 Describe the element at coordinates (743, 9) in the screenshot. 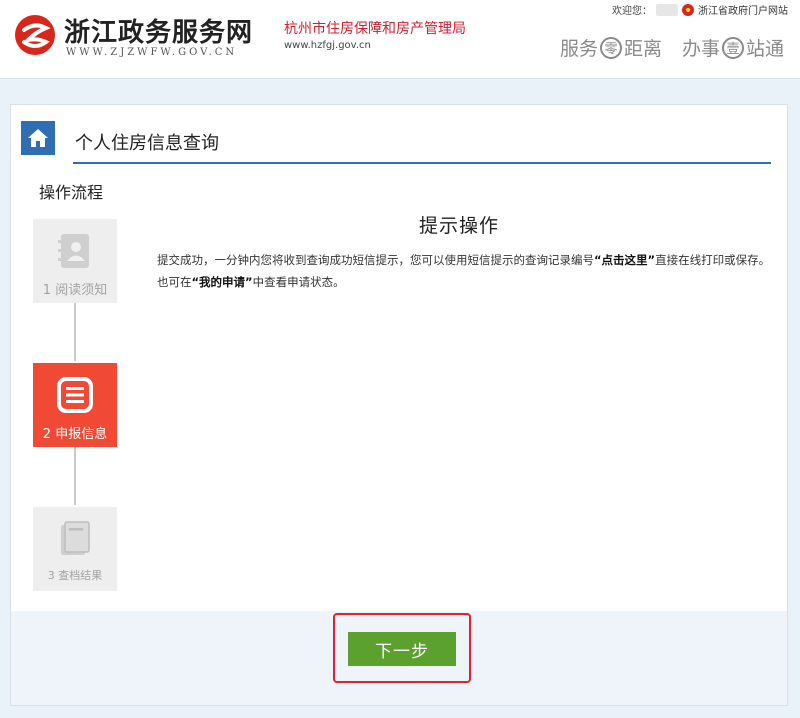

I see `portal-link: 浙江省政府门户网站` at that location.